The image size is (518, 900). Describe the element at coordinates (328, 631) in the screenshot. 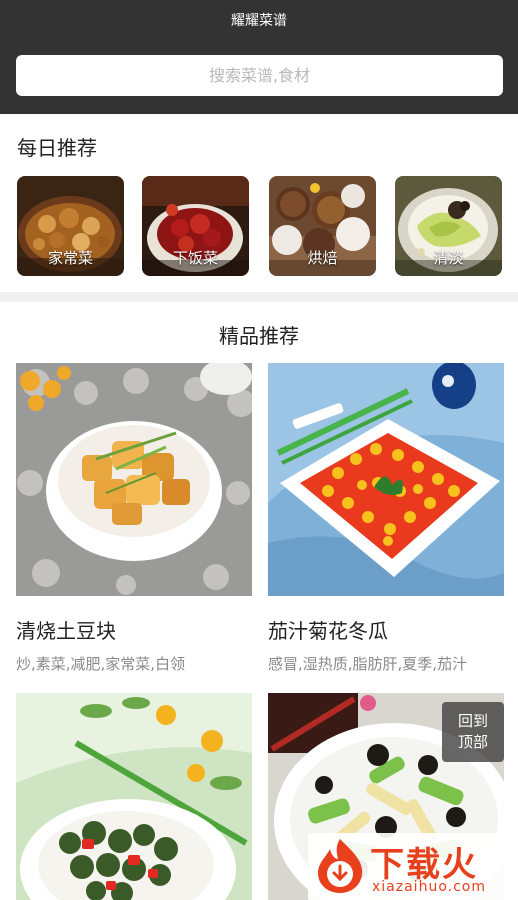

I see `recipe-name: 茄汁菊花冬瓜` at that location.